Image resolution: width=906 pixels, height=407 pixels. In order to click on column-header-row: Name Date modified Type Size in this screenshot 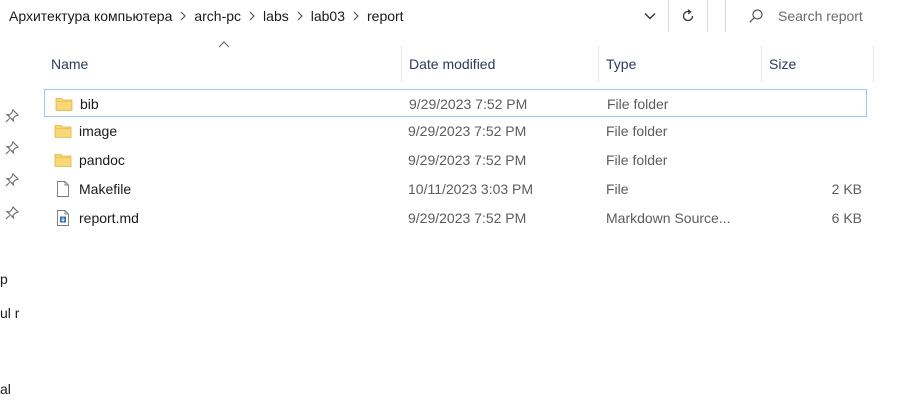, I will do `click(459, 61)`.